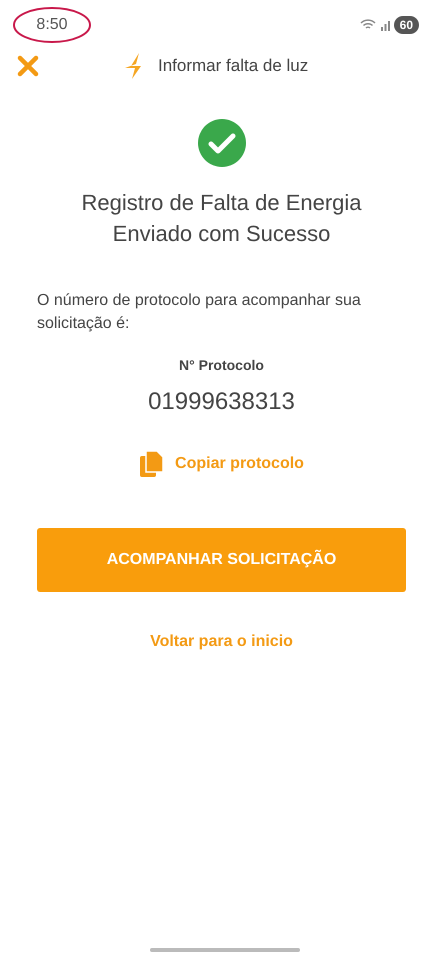  I want to click on close-icon, so click(28, 66).